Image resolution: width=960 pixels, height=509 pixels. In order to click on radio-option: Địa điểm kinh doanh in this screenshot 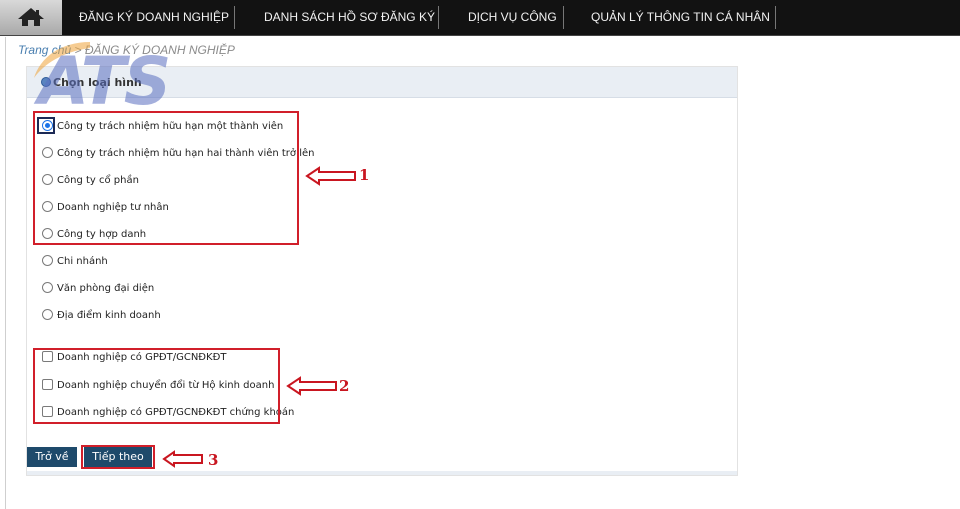, I will do `click(101, 316)`.